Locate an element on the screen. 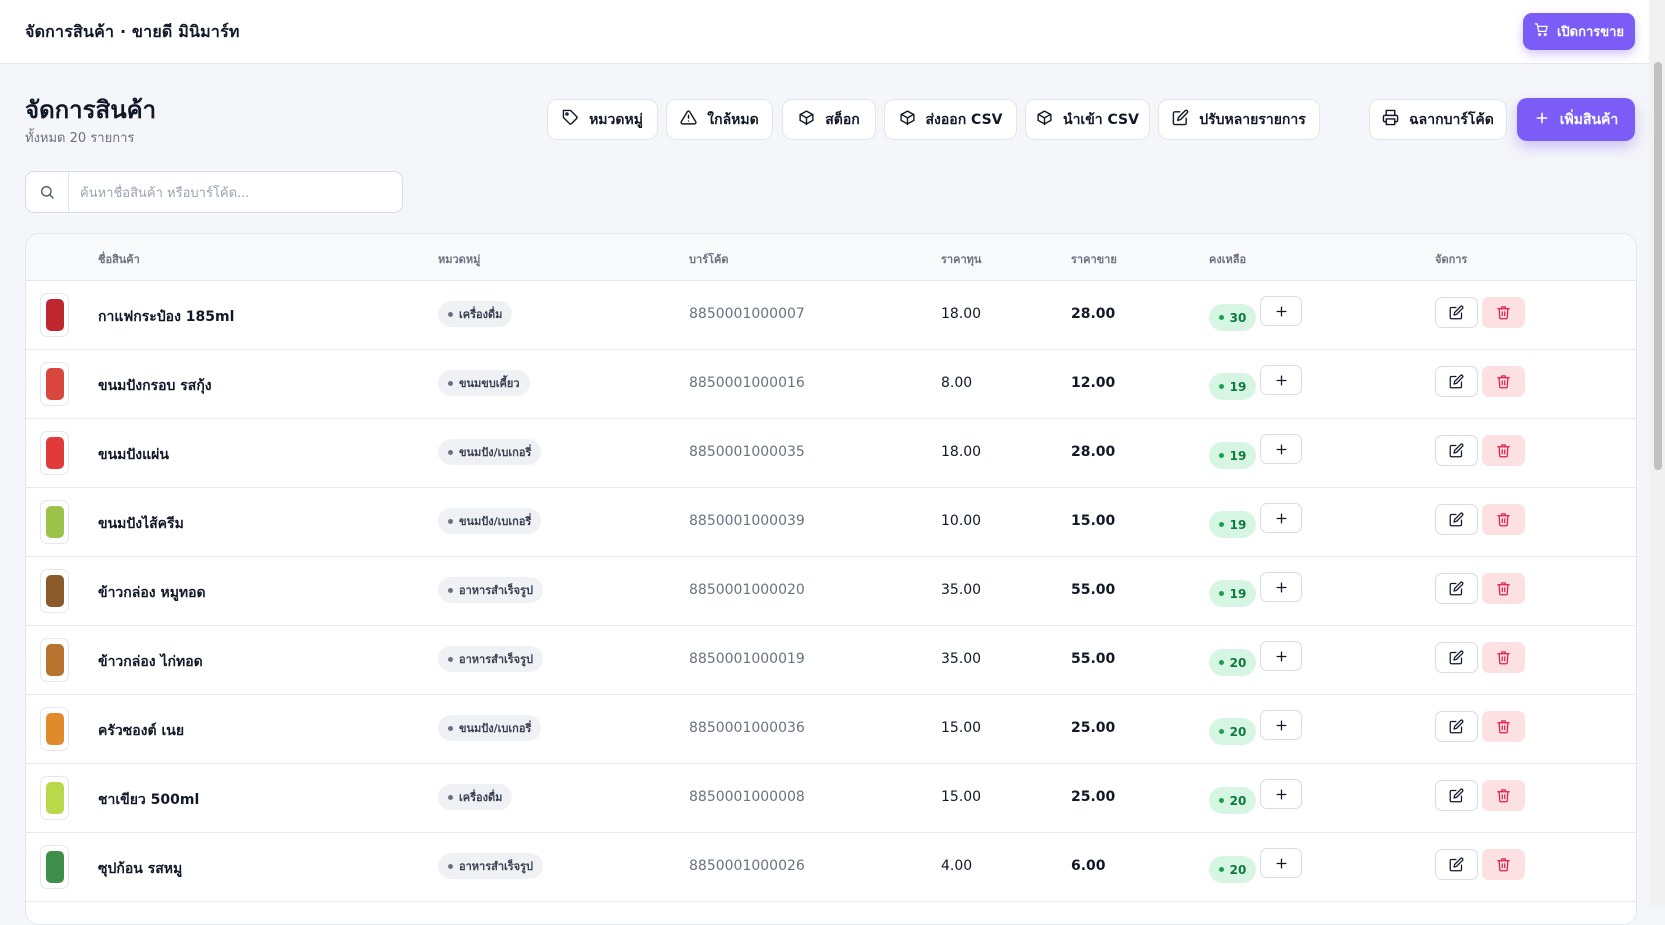  barcode-label-button: ฉลากบาร์โค้ด is located at coordinates (1438, 119).